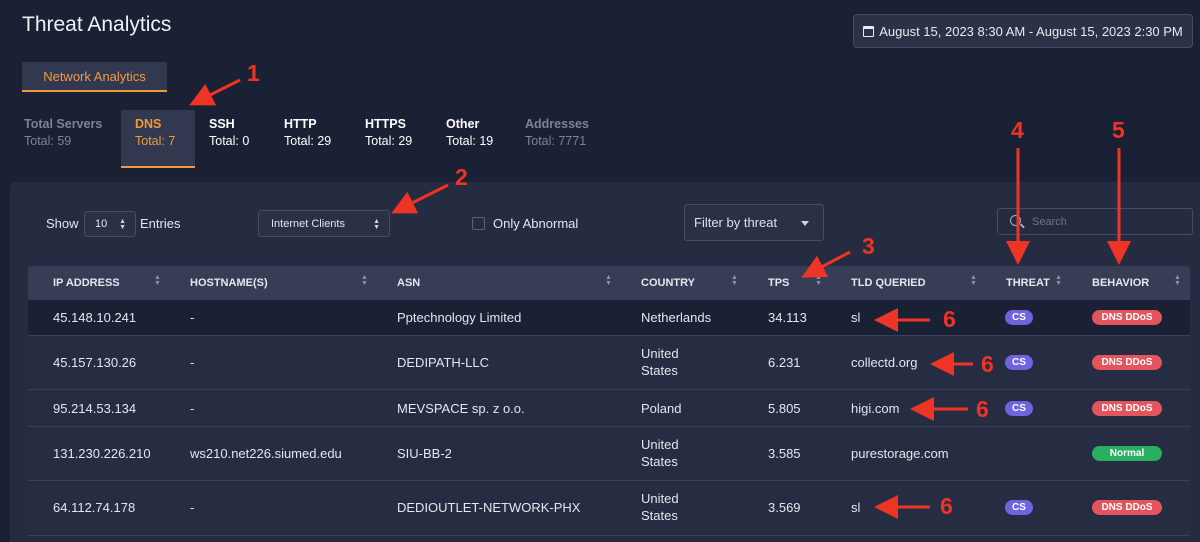 Image resolution: width=1200 pixels, height=542 pixels. What do you see at coordinates (459, 317) in the screenshot?
I see `cell-asn: Pptechnology Limited` at bounding box center [459, 317].